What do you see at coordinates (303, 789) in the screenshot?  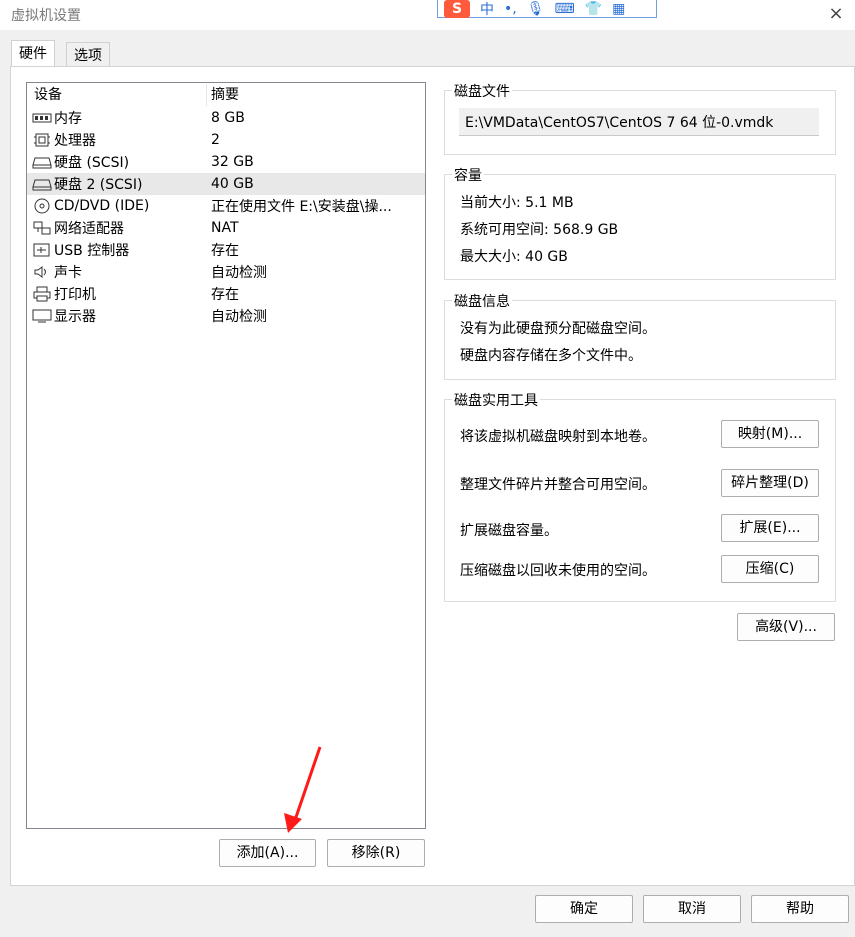 I see `annotation-arrow-icon` at bounding box center [303, 789].